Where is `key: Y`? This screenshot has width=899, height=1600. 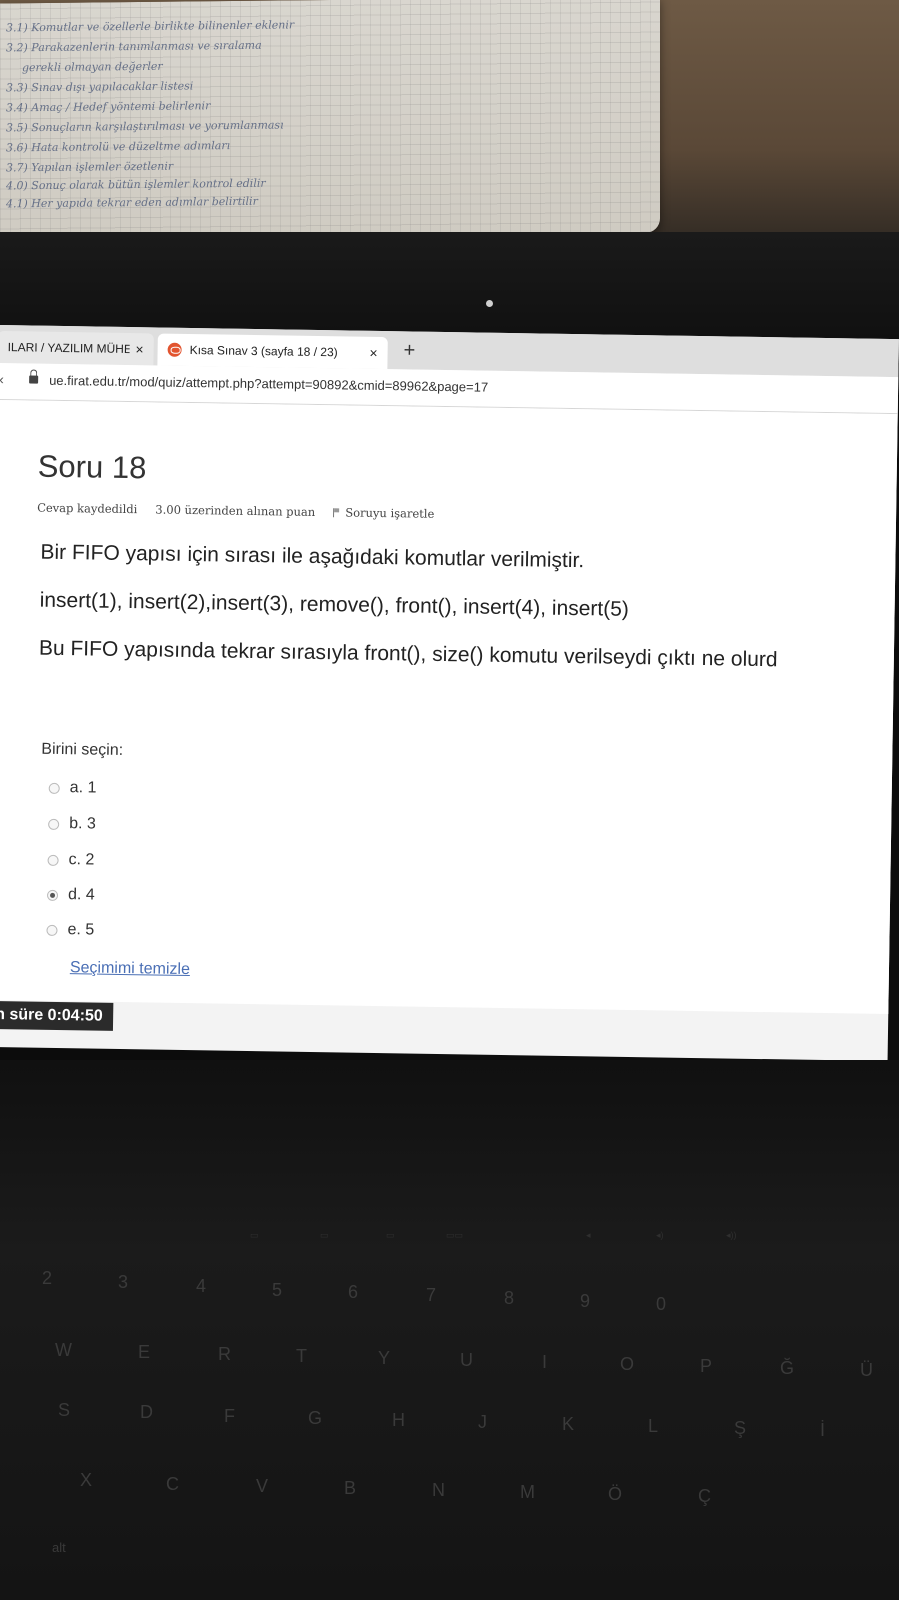
key: Y is located at coordinates (384, 1358).